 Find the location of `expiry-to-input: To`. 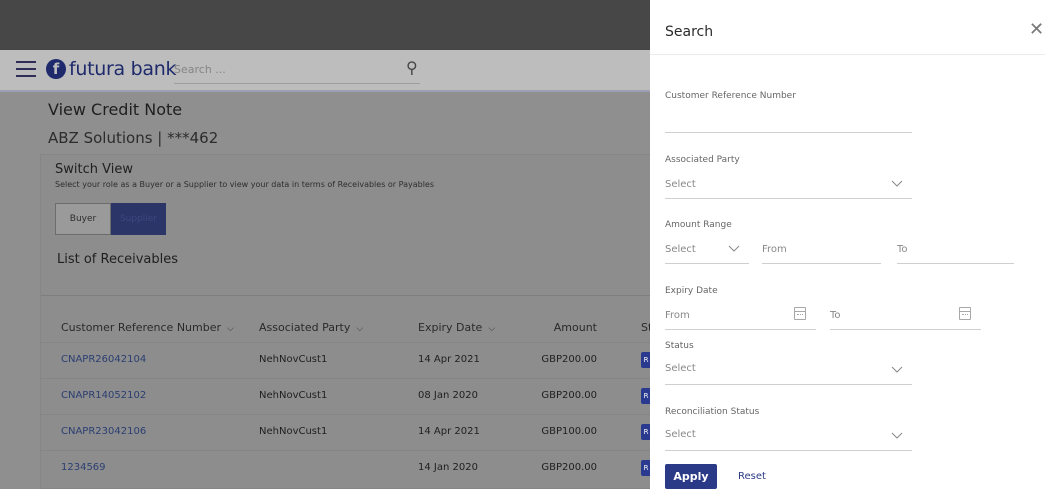

expiry-to-input: To is located at coordinates (905, 318).